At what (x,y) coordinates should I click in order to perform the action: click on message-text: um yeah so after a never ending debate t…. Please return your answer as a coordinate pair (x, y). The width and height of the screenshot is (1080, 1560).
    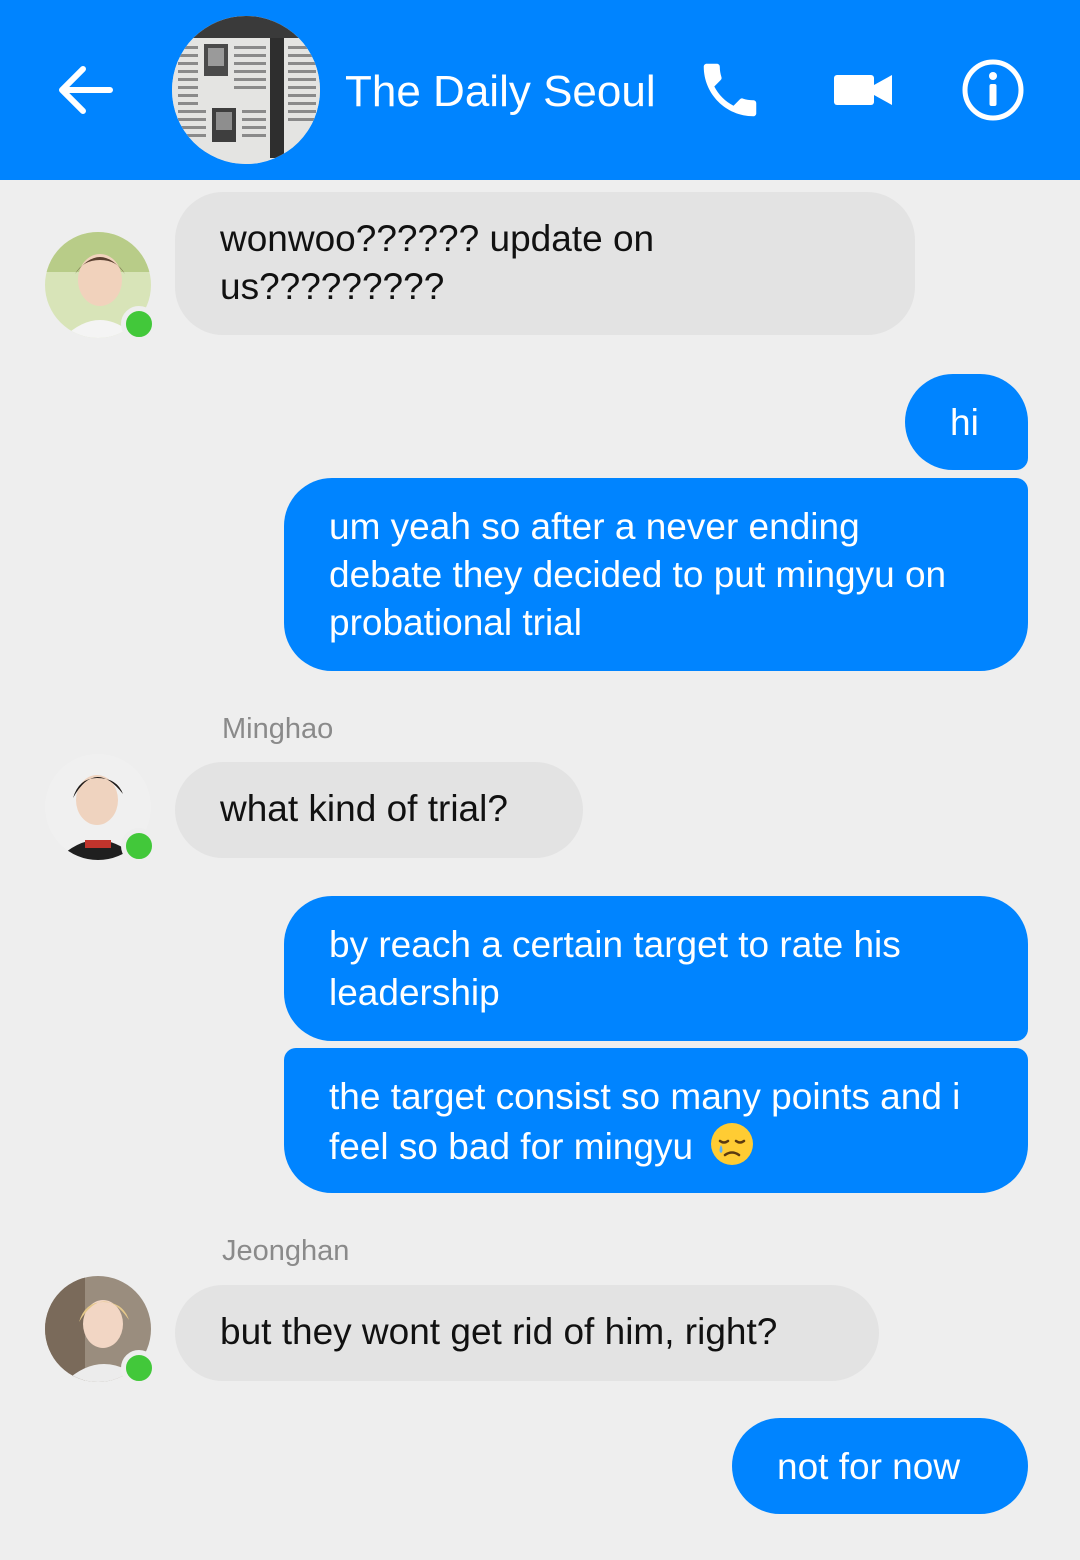
    Looking at the image, I should click on (638, 574).